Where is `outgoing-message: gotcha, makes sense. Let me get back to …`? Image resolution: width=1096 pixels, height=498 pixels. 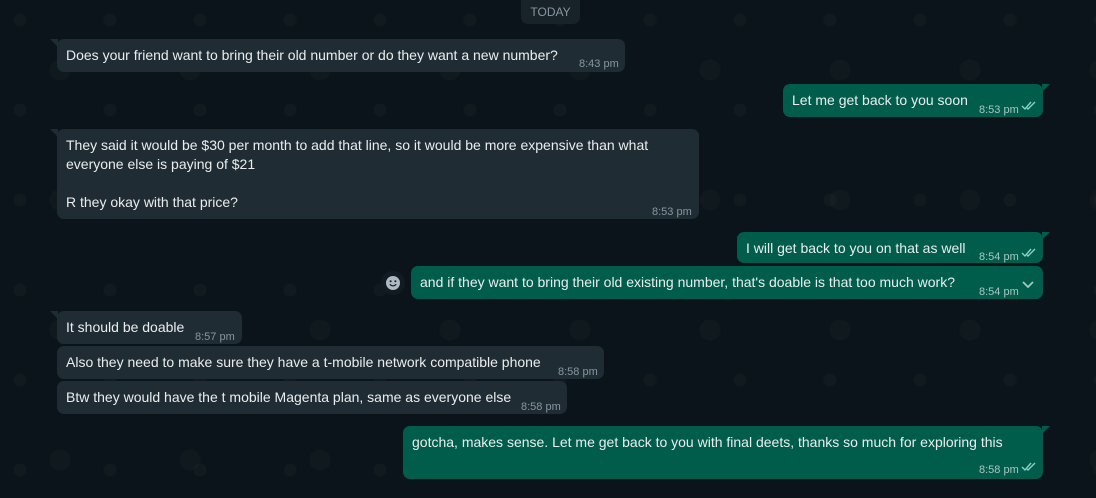
outgoing-message: gotcha, makes sense. Let me get back to … is located at coordinates (726, 452).